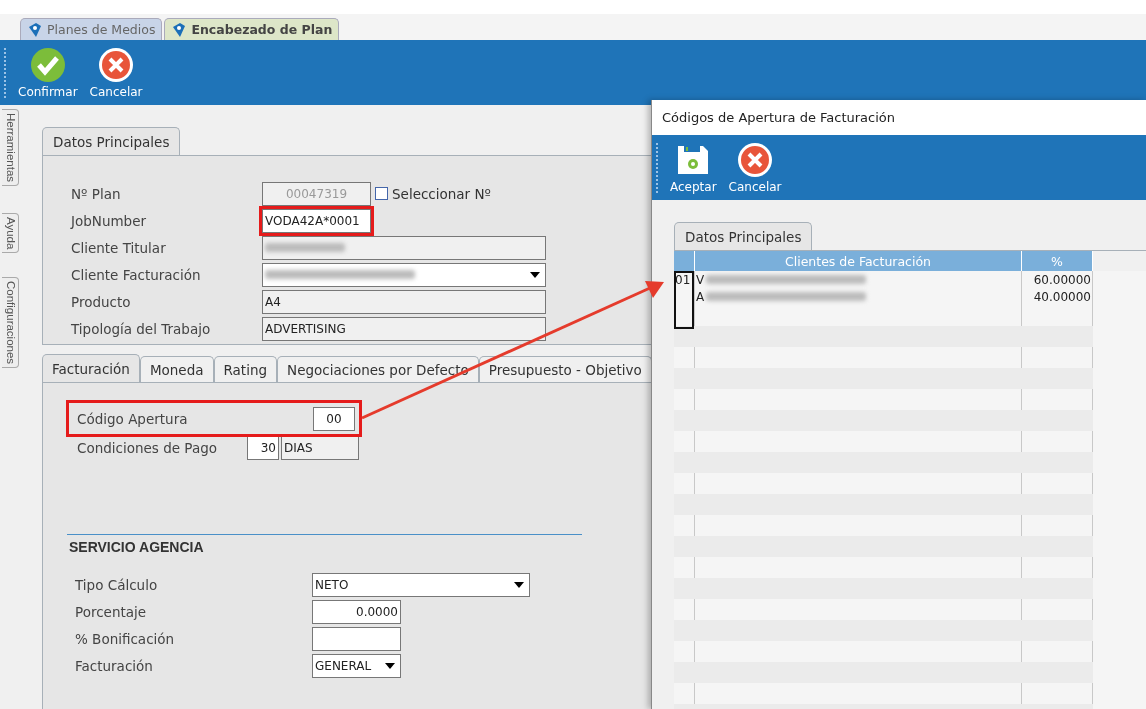 This screenshot has width=1146, height=709. Describe the element at coordinates (141, 328) in the screenshot. I see `field-label: Tipología del Trabajo` at that location.